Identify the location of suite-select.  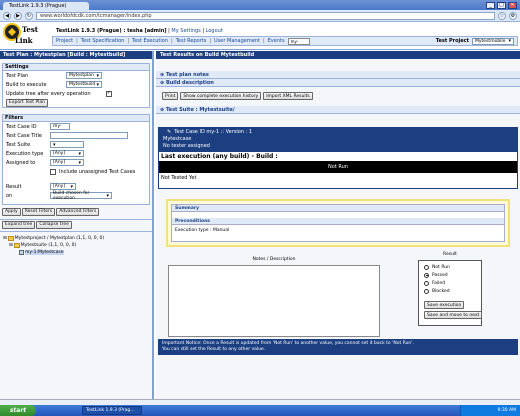
(67, 144).